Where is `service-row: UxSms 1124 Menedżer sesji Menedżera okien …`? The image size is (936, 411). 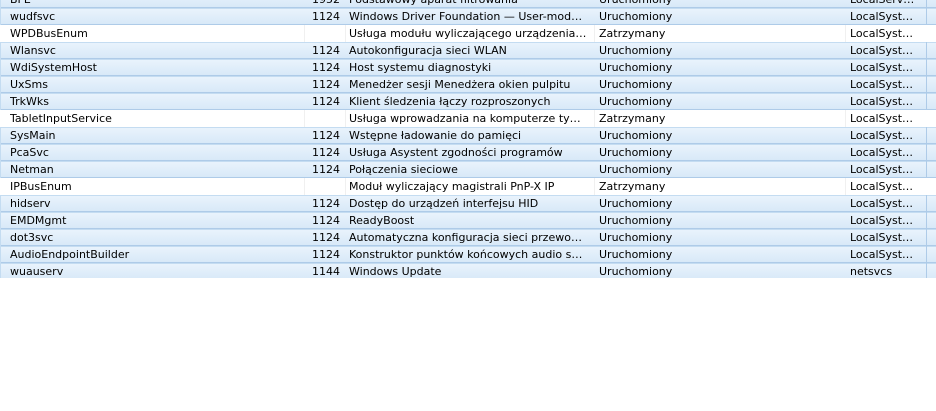 service-row: UxSms 1124 Menedżer sesji Menedżera okien … is located at coordinates (468, 84).